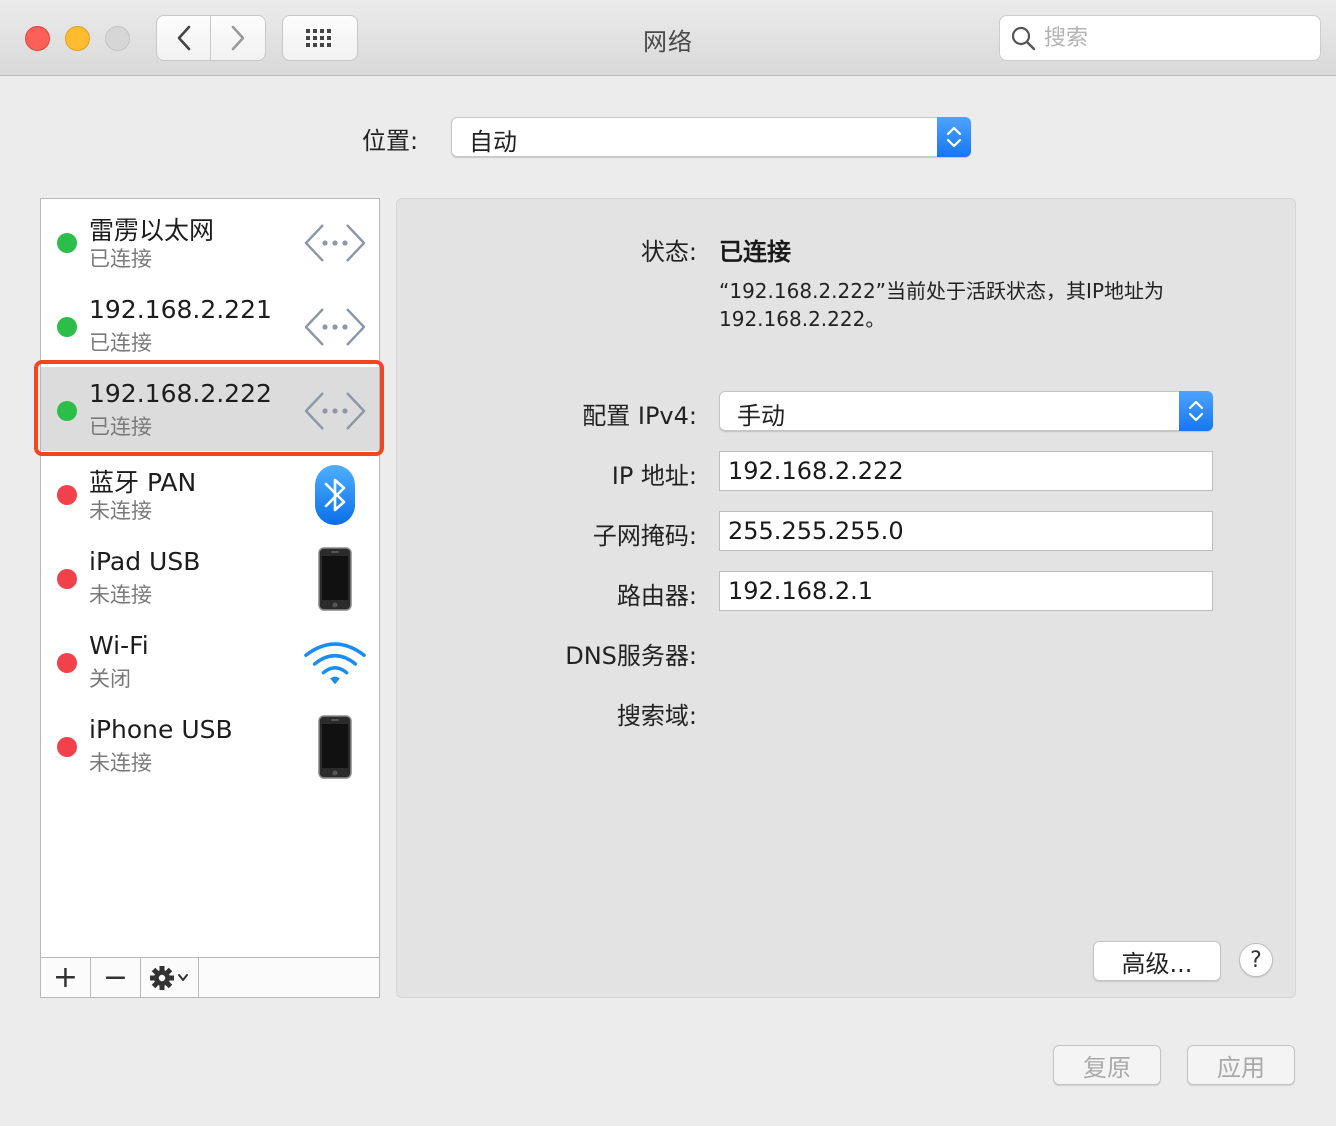  Describe the element at coordinates (639, 416) in the screenshot. I see `configure-ipv4-label: 配置 IPv4:` at that location.